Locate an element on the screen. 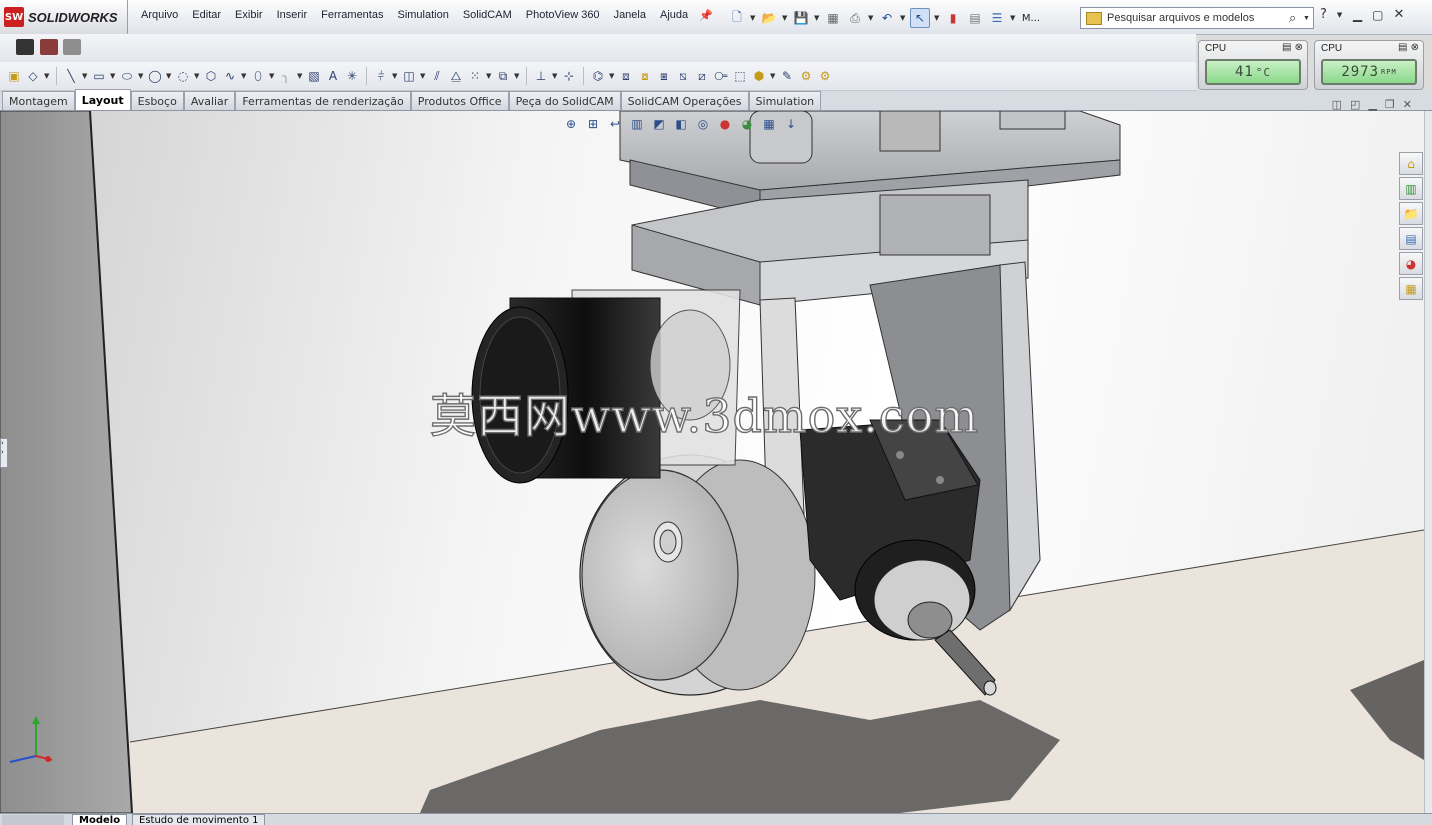 The width and height of the screenshot is (1432, 825). print-icon: ▦ is located at coordinates (833, 18).